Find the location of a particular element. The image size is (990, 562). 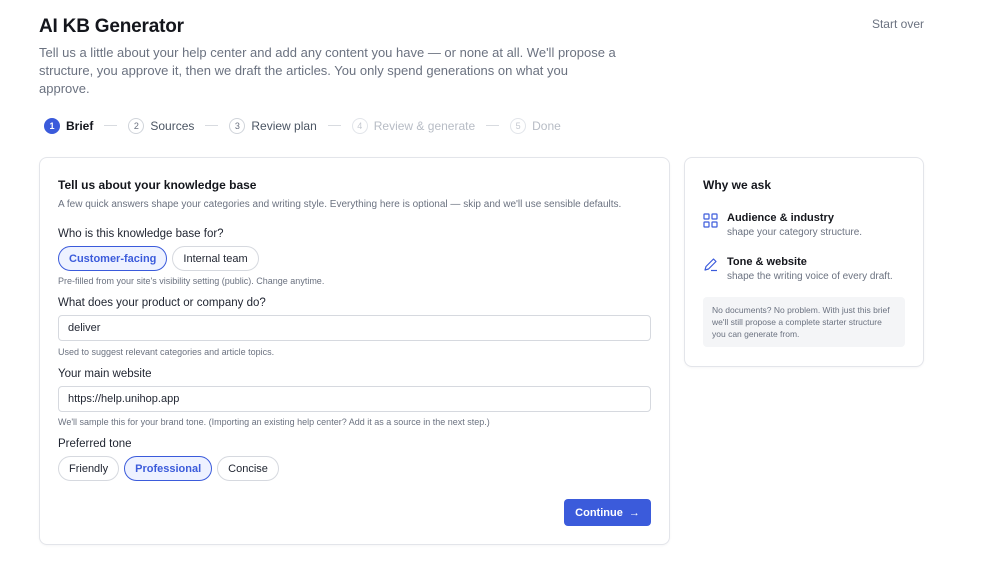

step-review-generate: 4 Review & generate is located at coordinates (413, 125).